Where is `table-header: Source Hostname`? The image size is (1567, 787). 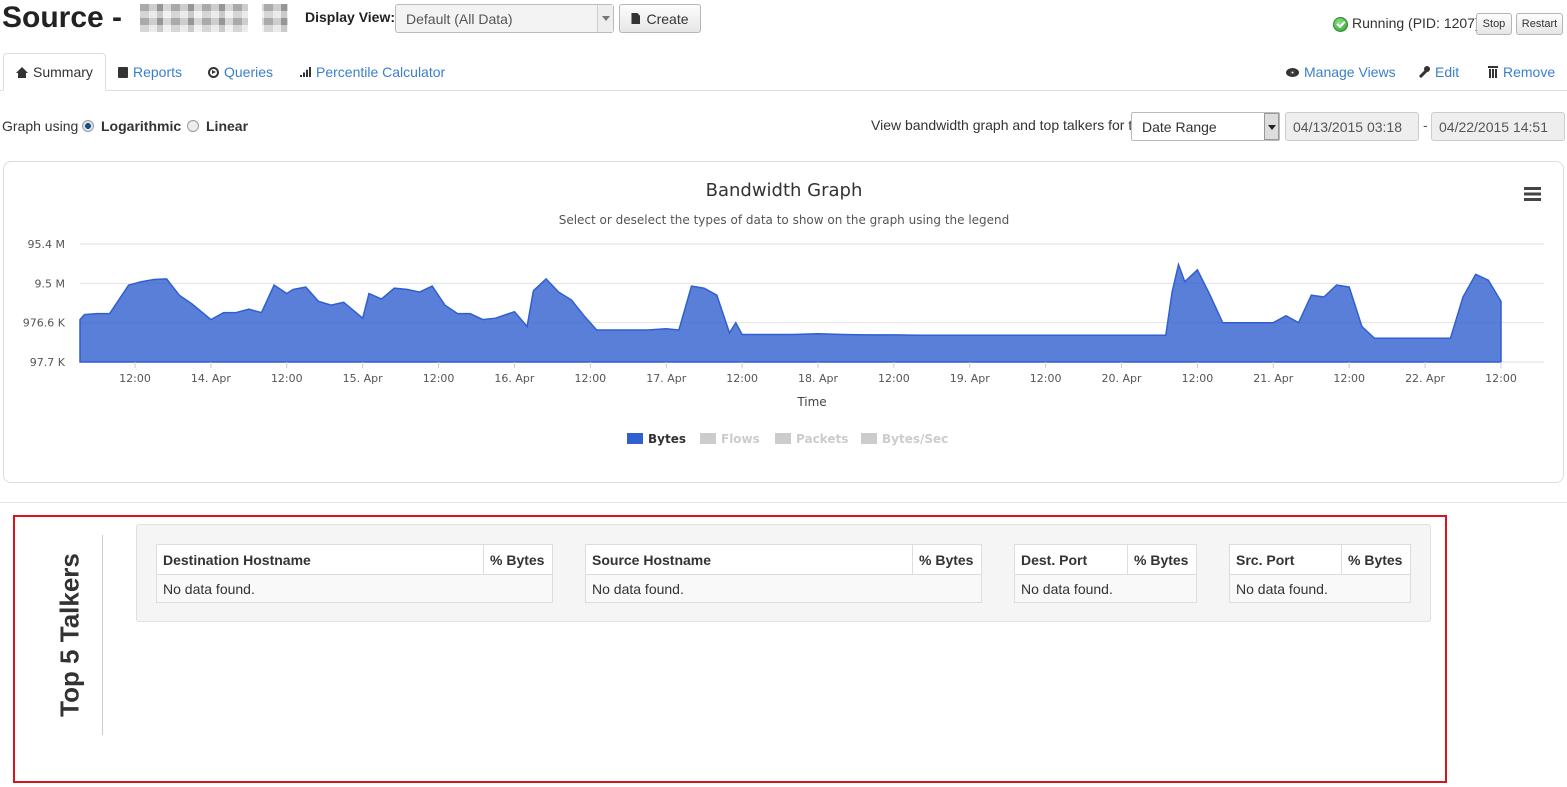 table-header: Source Hostname is located at coordinates (749, 559).